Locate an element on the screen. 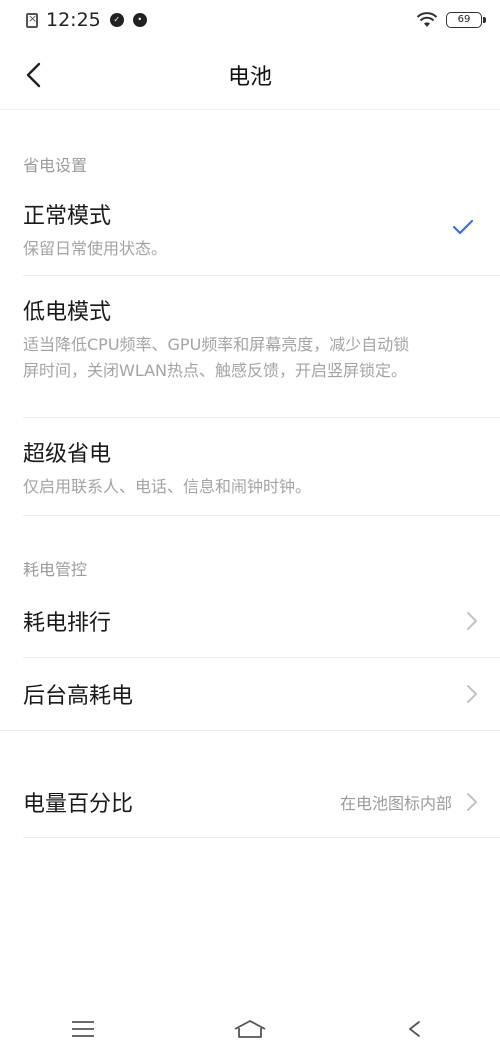  menu-button is located at coordinates (83, 1029).